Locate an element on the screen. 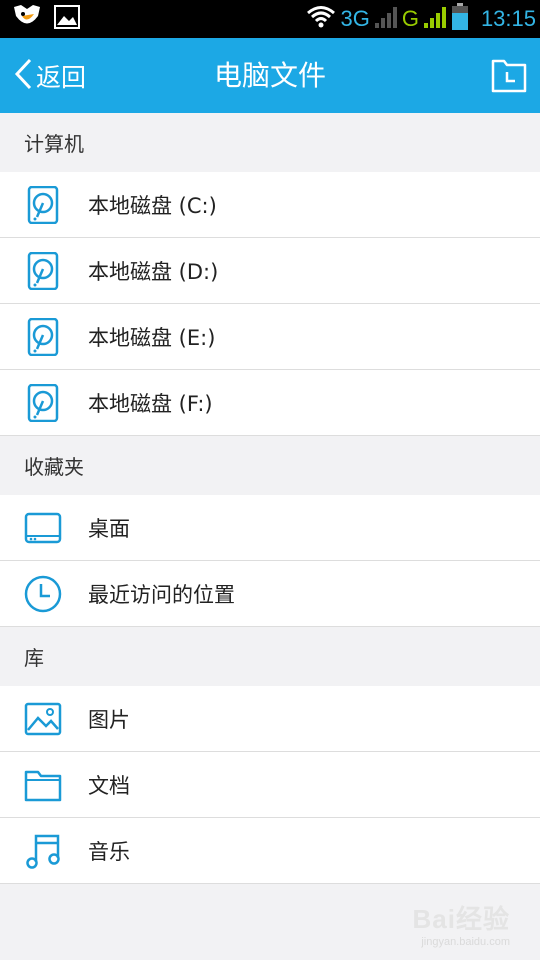  section-header-computer: 计算机 is located at coordinates (270, 142).